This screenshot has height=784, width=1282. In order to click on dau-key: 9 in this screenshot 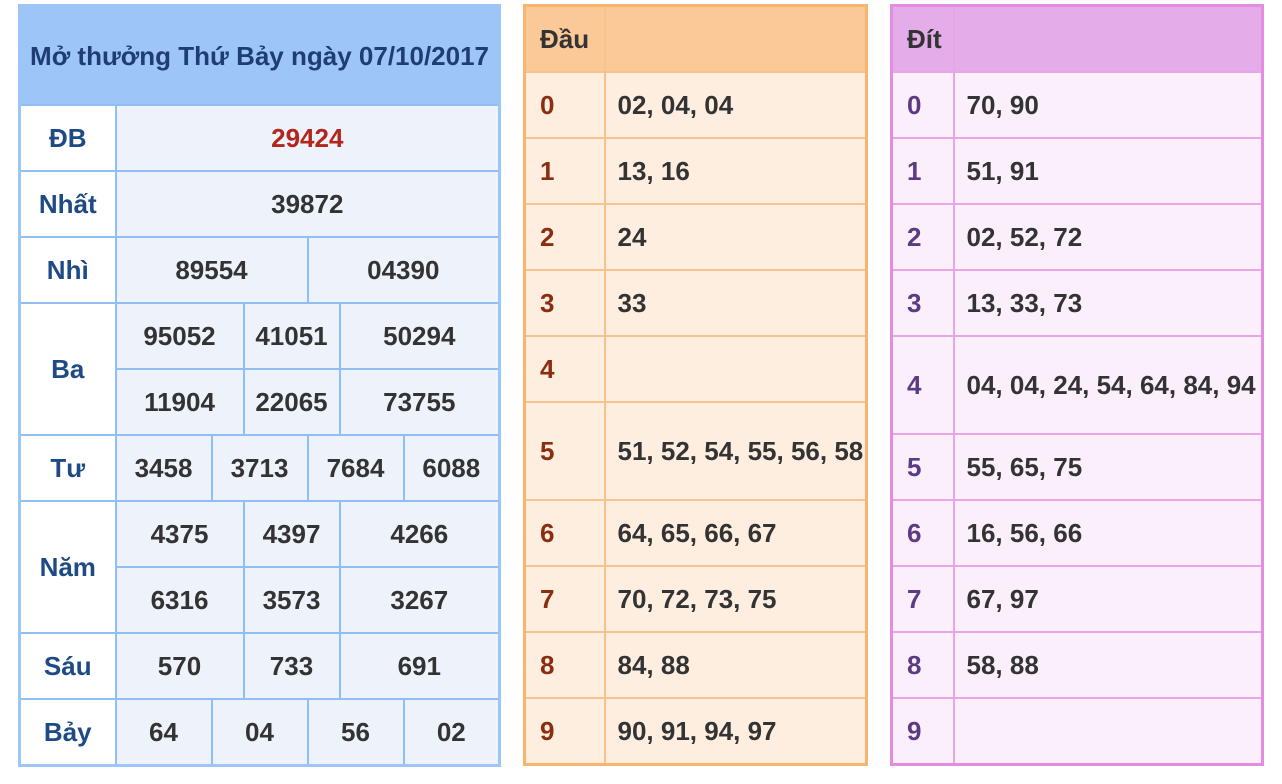, I will do `click(564, 731)`.